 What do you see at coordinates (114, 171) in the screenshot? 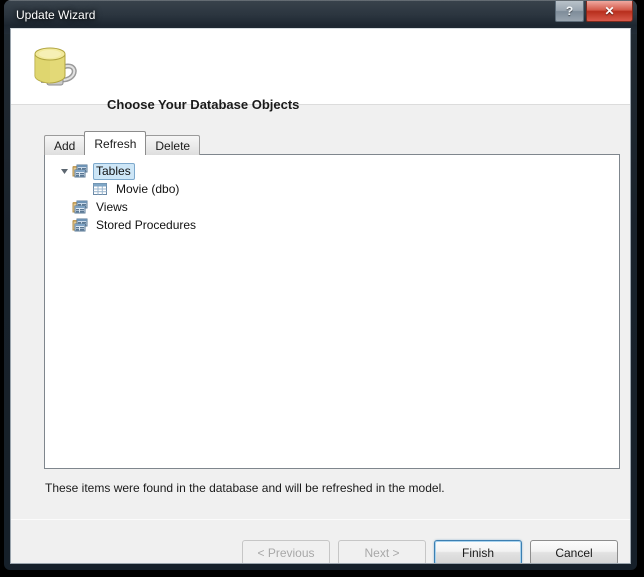
I see `tree-node-tables-label: Tables` at bounding box center [114, 171].